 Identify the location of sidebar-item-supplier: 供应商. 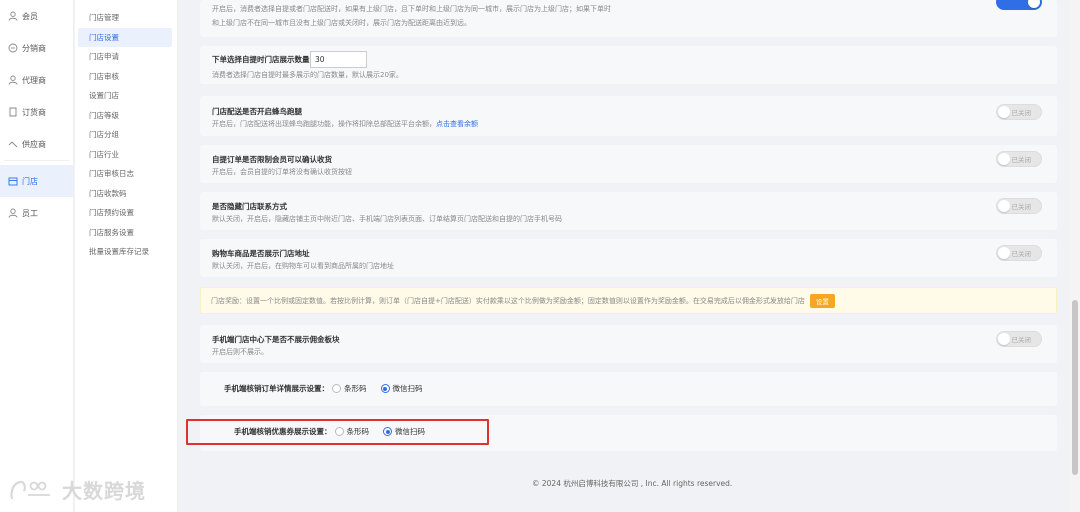
(36, 144).